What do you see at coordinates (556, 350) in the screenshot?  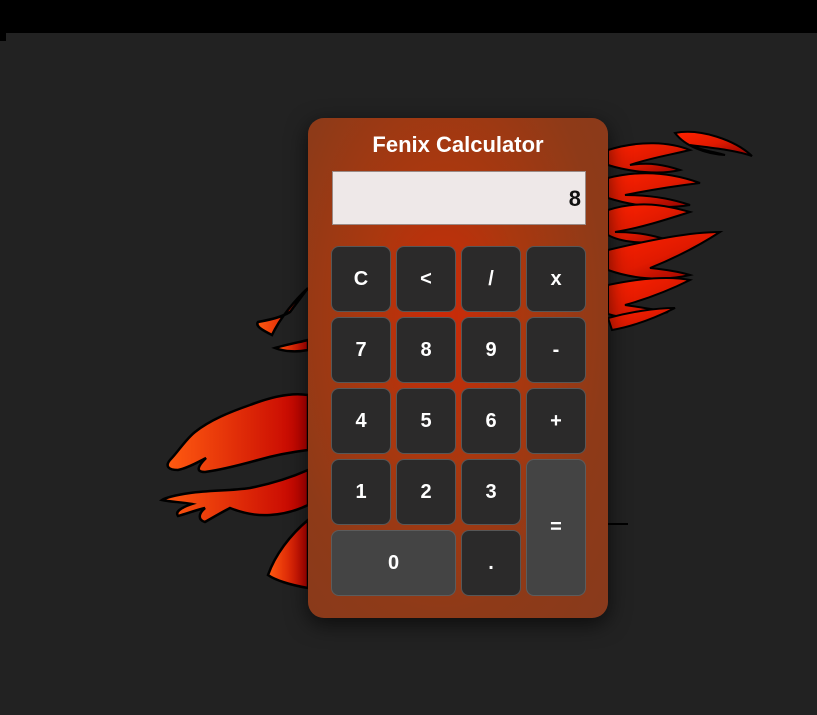 I see `subtract-button: -` at bounding box center [556, 350].